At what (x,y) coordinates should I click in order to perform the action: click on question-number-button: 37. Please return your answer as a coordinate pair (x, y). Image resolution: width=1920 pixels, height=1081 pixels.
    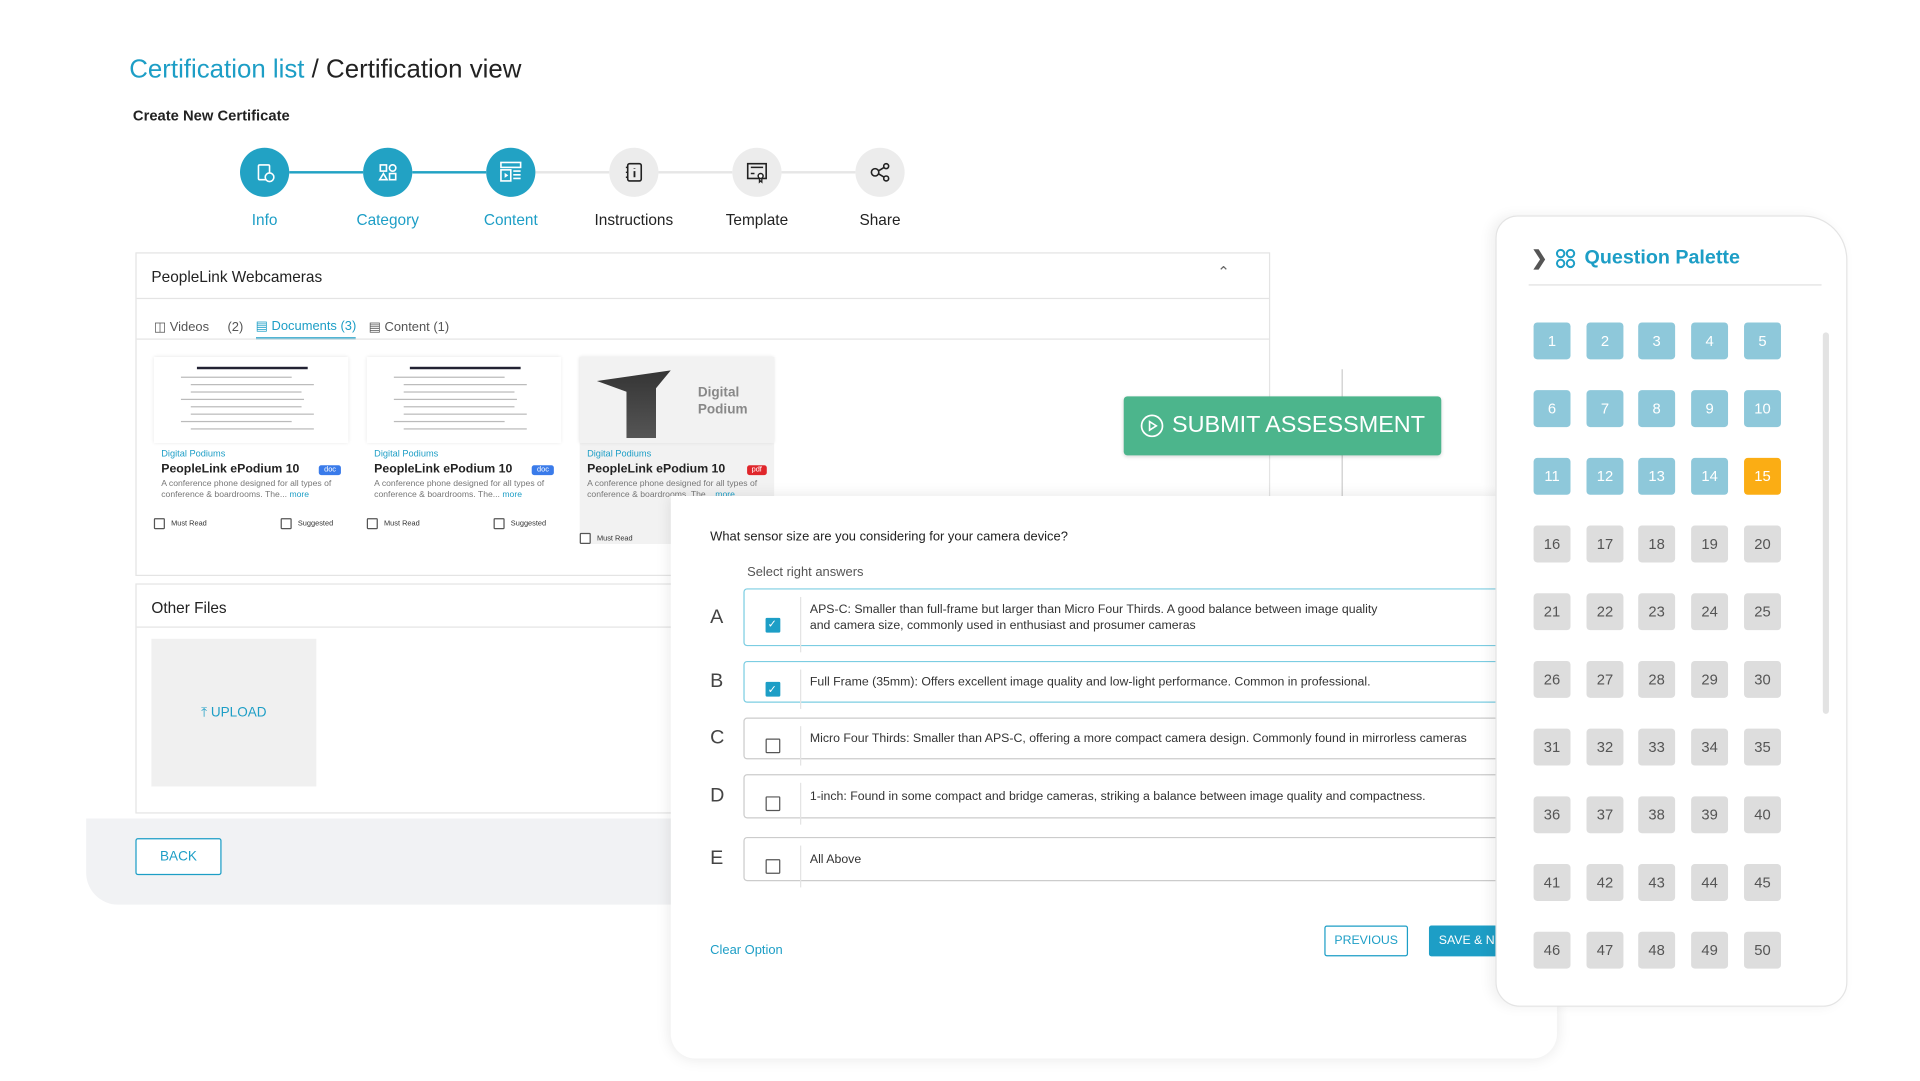
    Looking at the image, I should click on (1605, 815).